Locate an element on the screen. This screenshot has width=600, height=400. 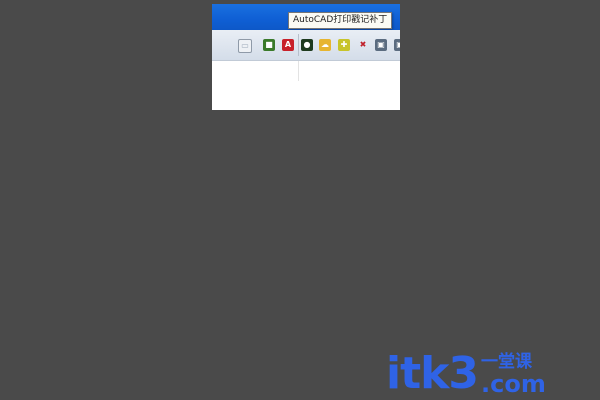
weather-icon: ☁ is located at coordinates (325, 45).